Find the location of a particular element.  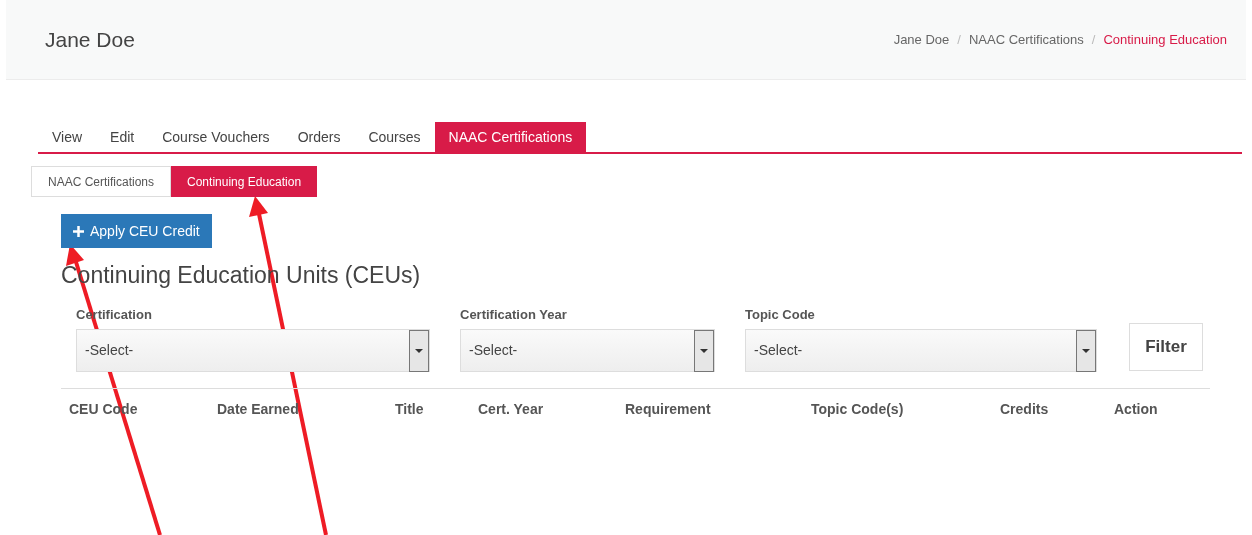

subtab: Continuing Education is located at coordinates (244, 181).